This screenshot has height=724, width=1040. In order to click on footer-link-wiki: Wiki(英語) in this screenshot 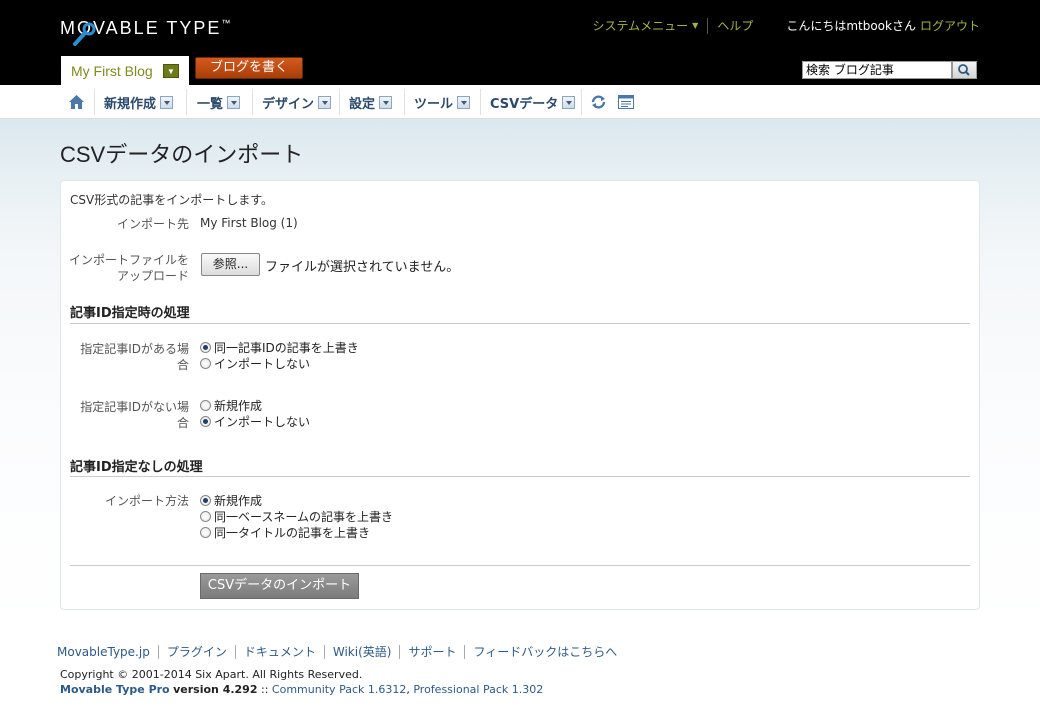, I will do `click(362, 651)`.